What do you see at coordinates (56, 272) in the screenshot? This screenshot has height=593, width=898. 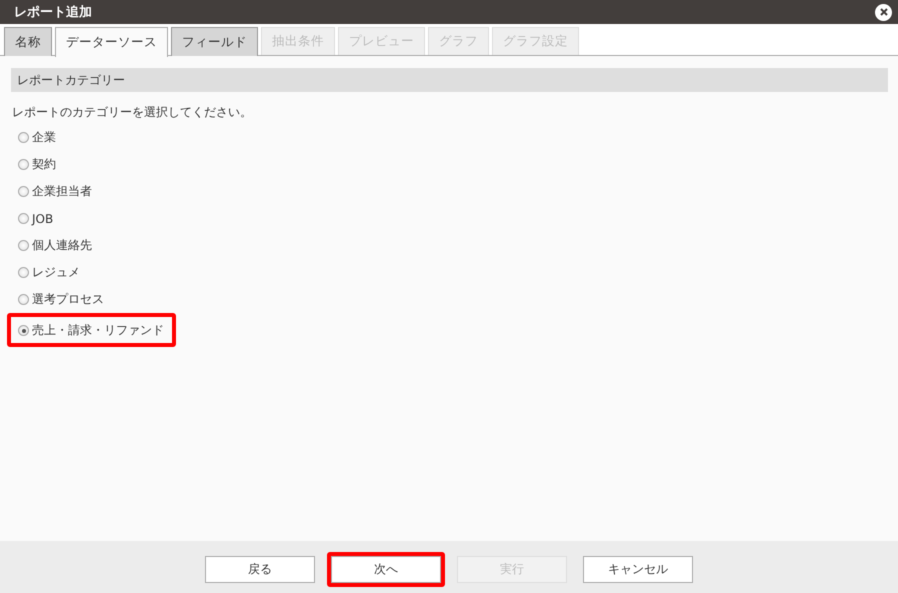 I see `radio-label: レジュメ` at bounding box center [56, 272].